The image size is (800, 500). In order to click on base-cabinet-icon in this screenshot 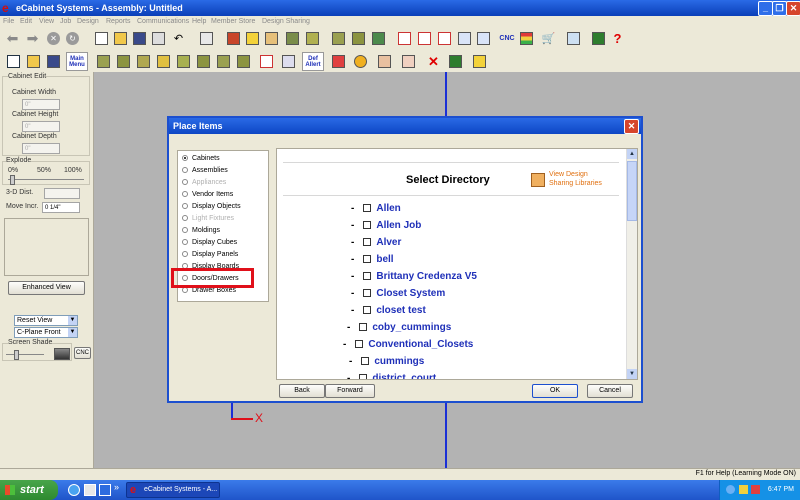, I will do `click(103, 61)`.